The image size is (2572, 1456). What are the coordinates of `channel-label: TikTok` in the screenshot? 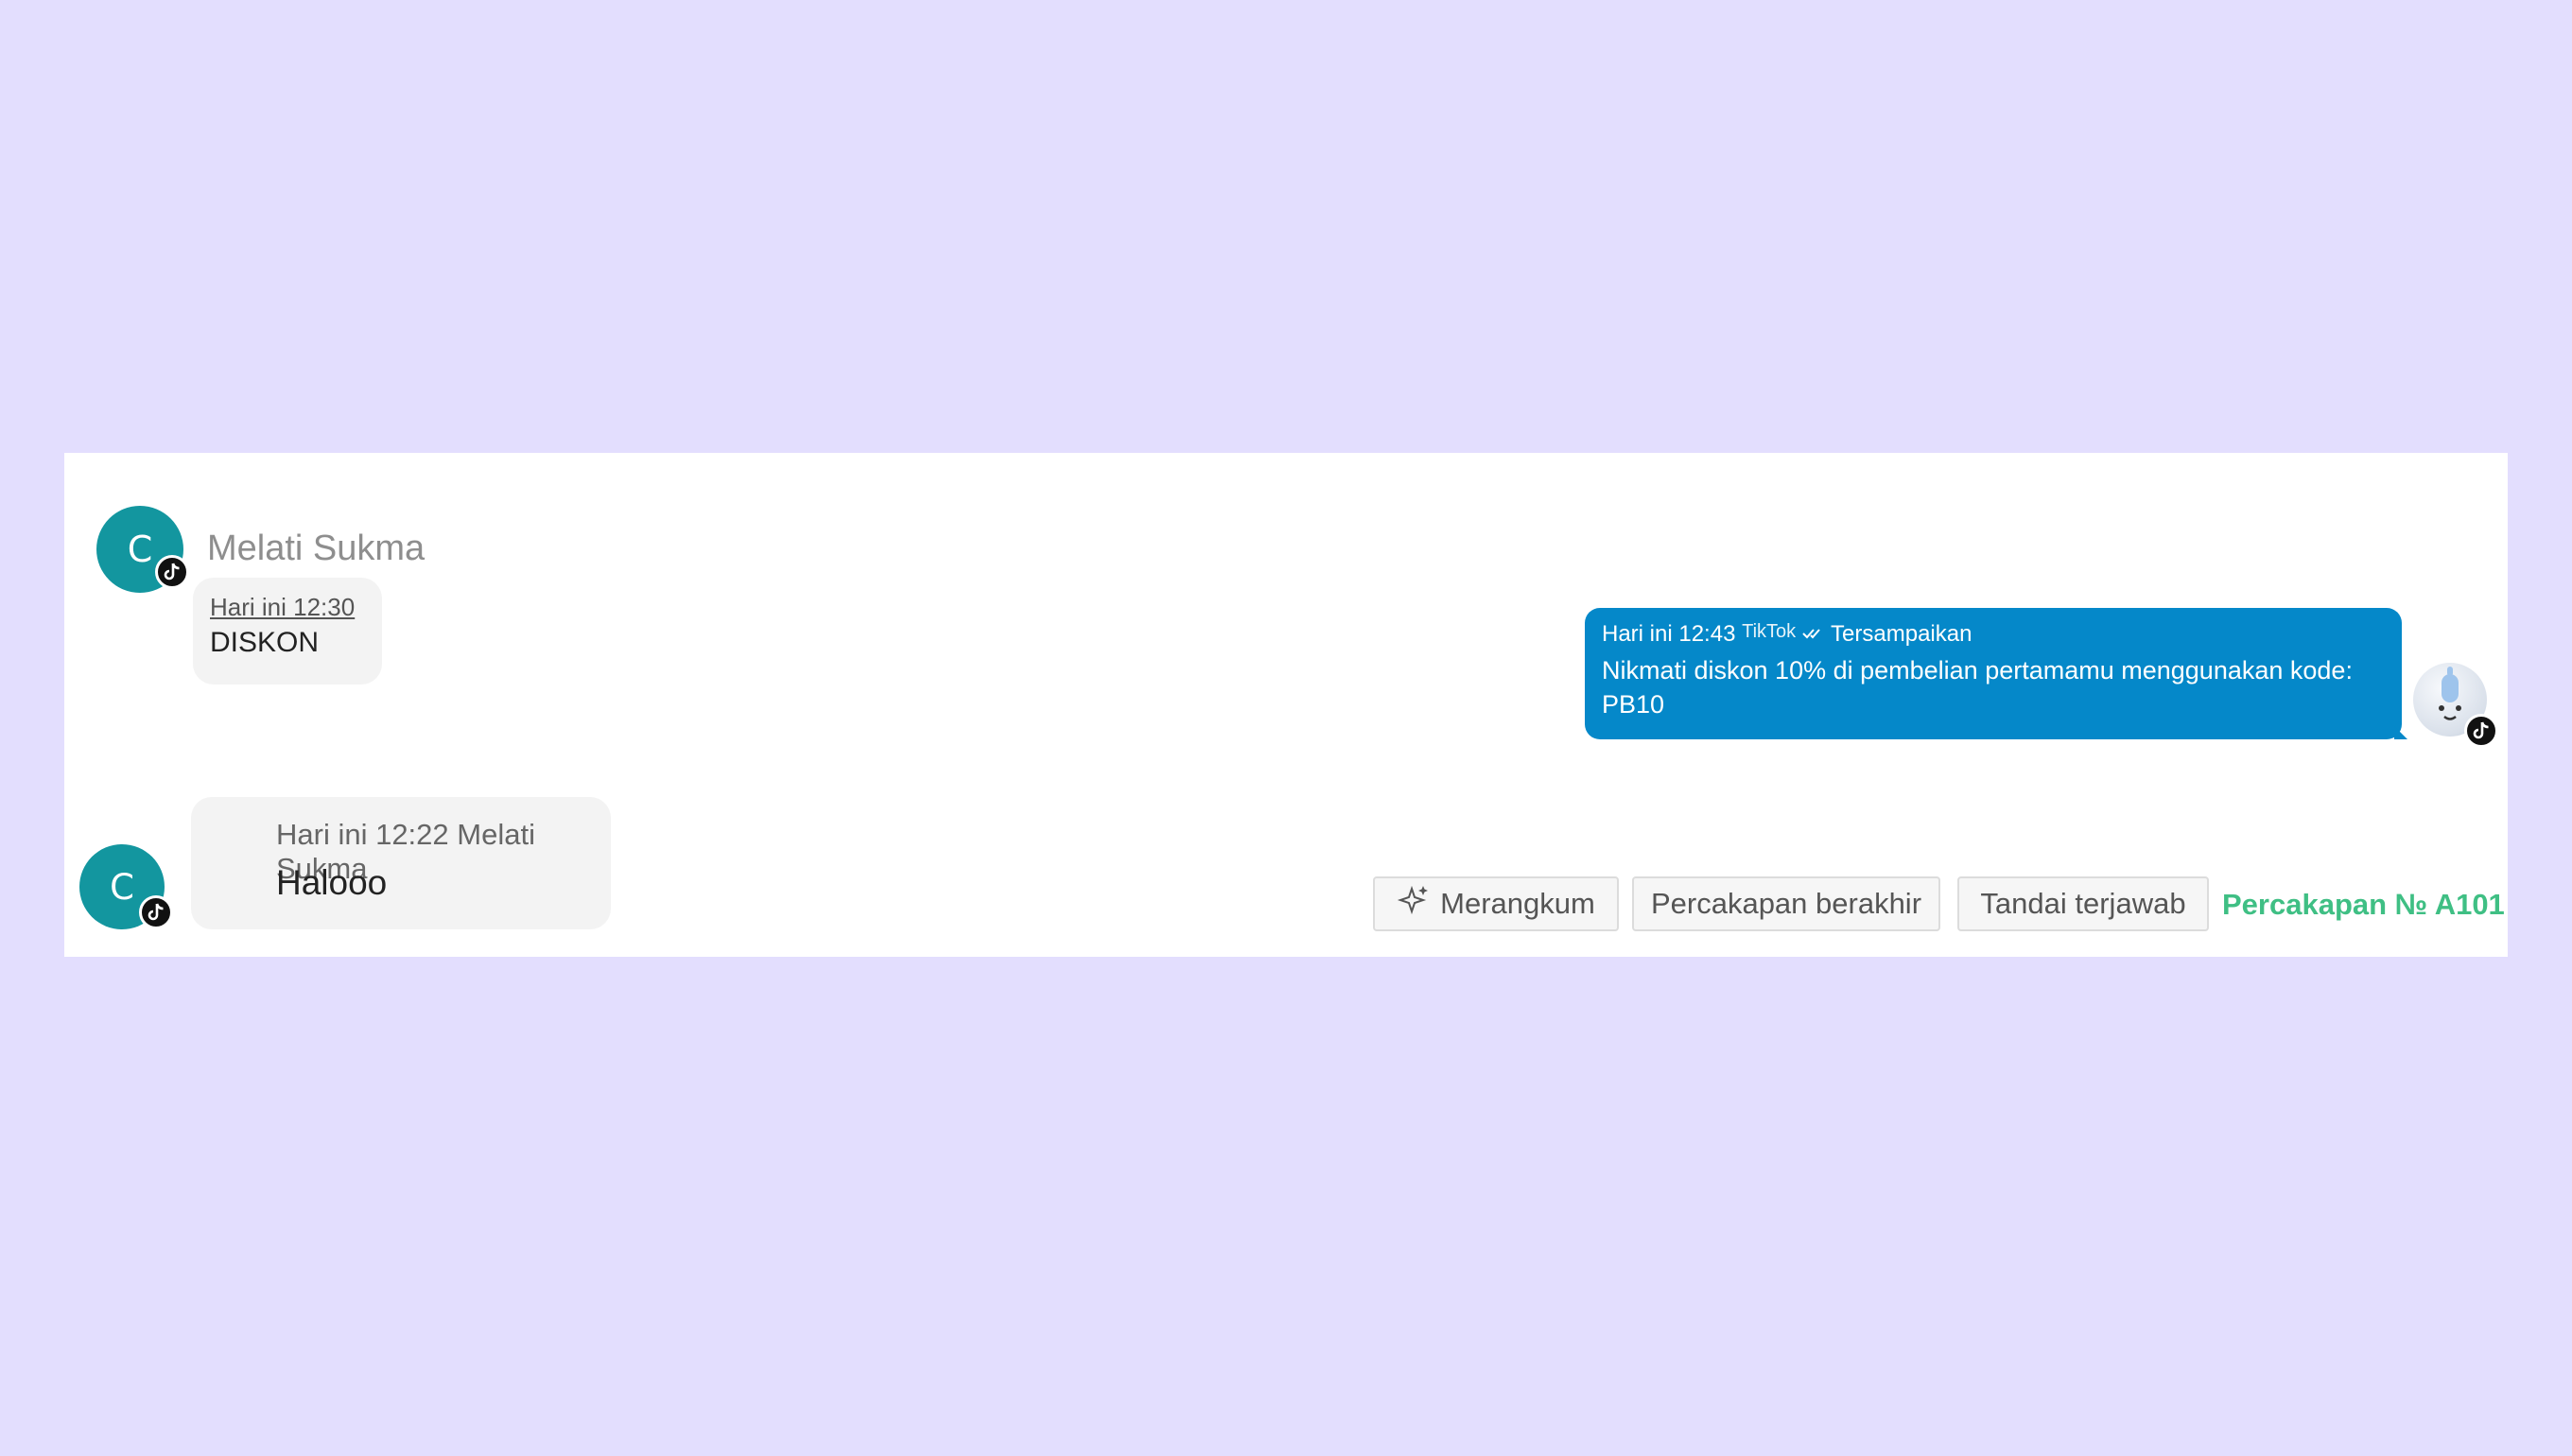 It's located at (1769, 631).